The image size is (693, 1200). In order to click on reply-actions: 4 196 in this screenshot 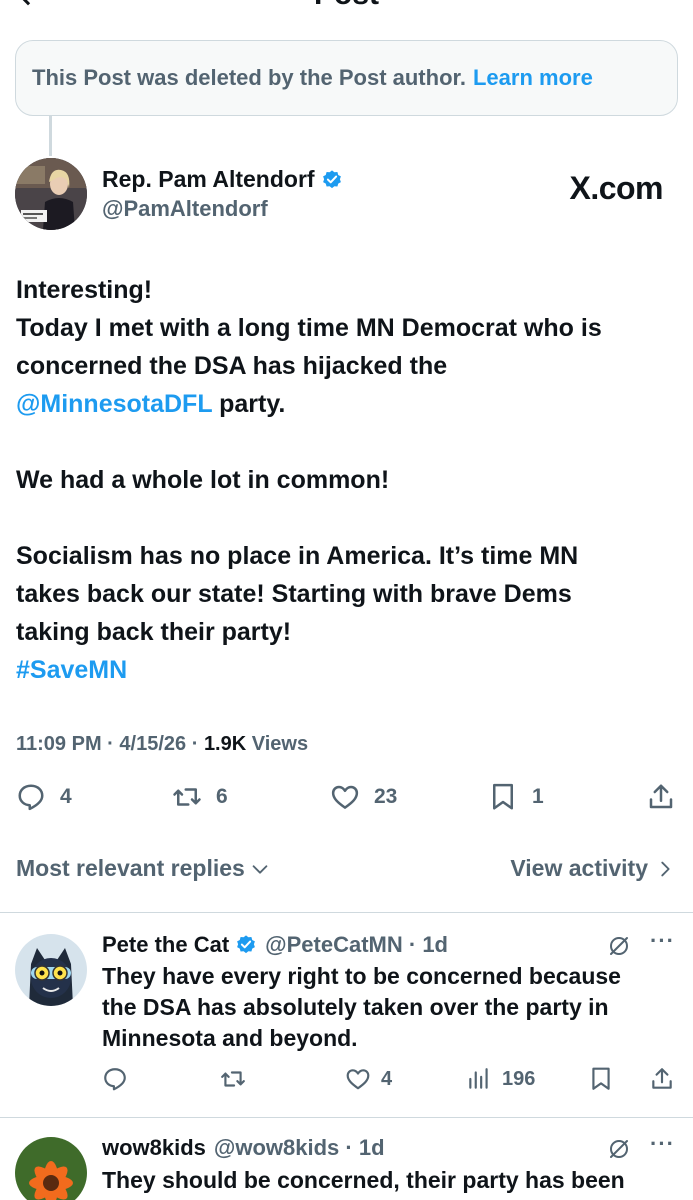, I will do `click(389, 1081)`.